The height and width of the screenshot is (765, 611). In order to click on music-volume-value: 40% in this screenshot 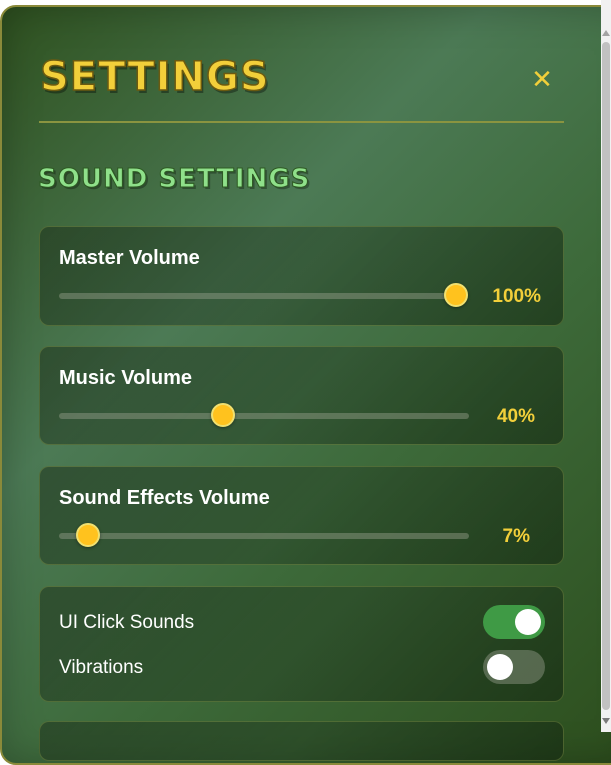, I will do `click(515, 416)`.